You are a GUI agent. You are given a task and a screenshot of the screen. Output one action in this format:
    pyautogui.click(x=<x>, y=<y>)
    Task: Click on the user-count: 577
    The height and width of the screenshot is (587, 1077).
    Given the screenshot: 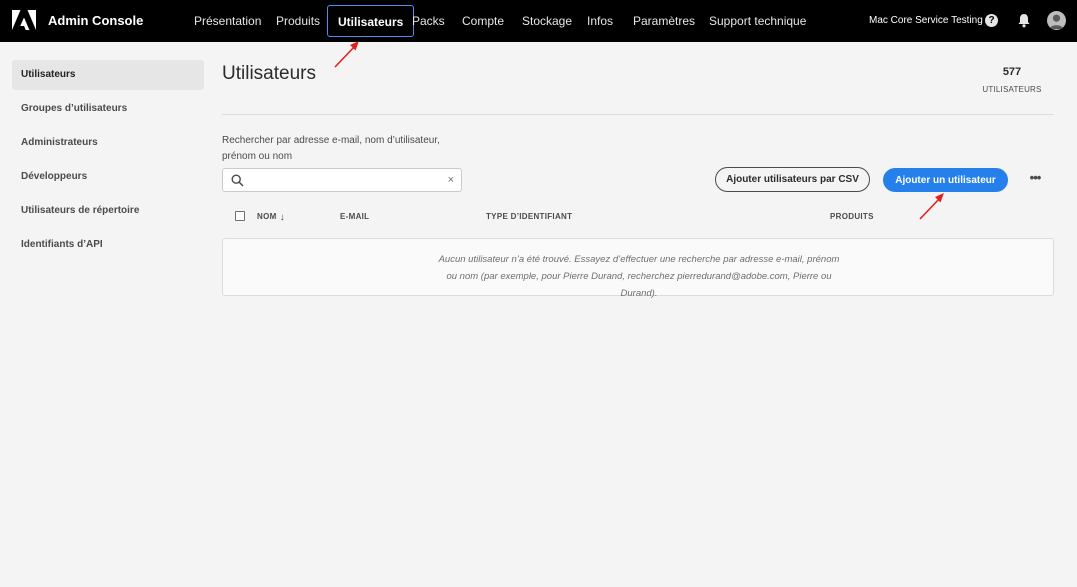 What is the action you would take?
    pyautogui.click(x=1012, y=72)
    